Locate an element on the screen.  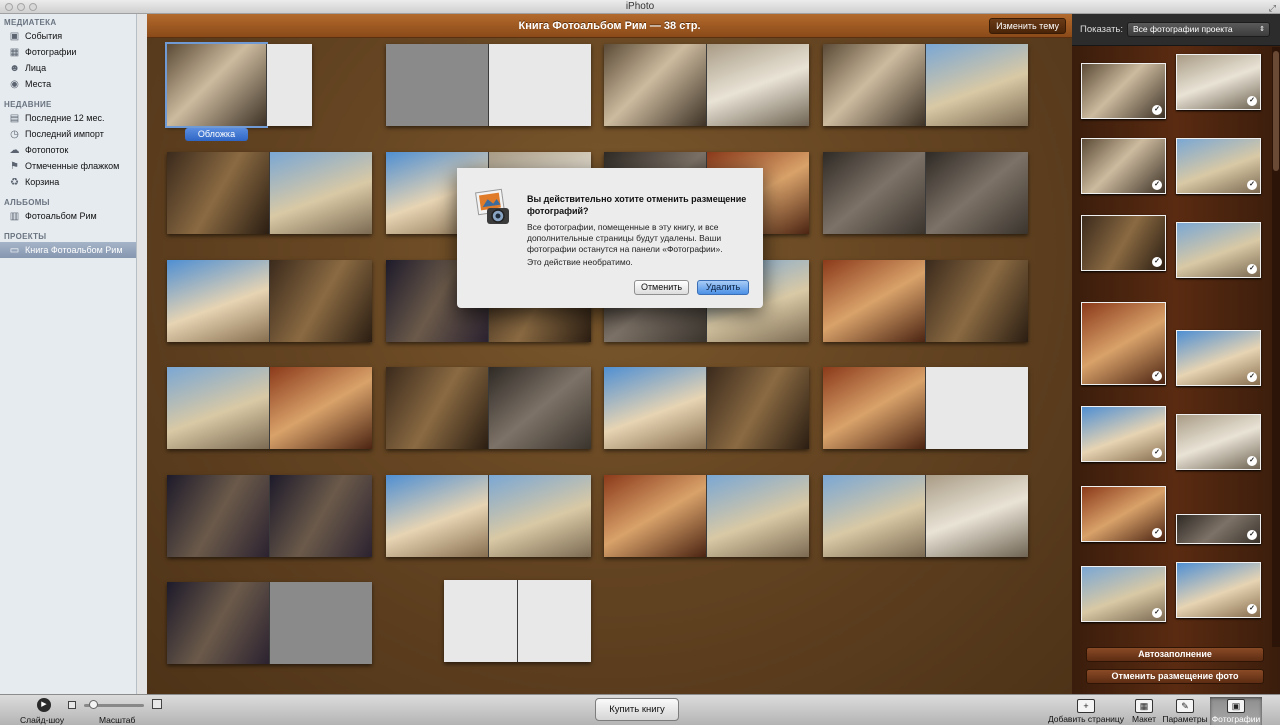
sidebar-splitter is located at coordinates (142, 354).